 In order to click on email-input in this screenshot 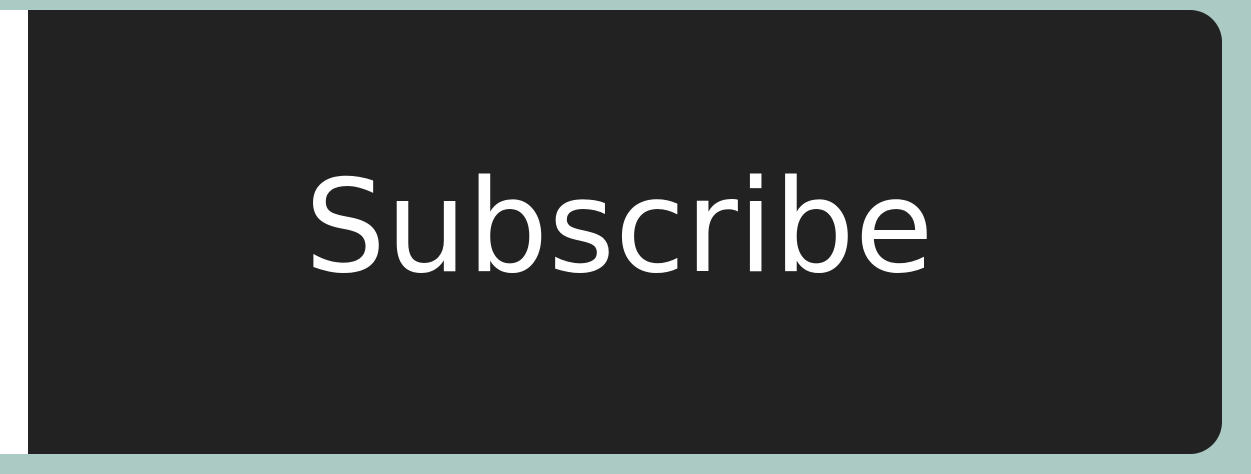, I will do `click(14, 232)`.